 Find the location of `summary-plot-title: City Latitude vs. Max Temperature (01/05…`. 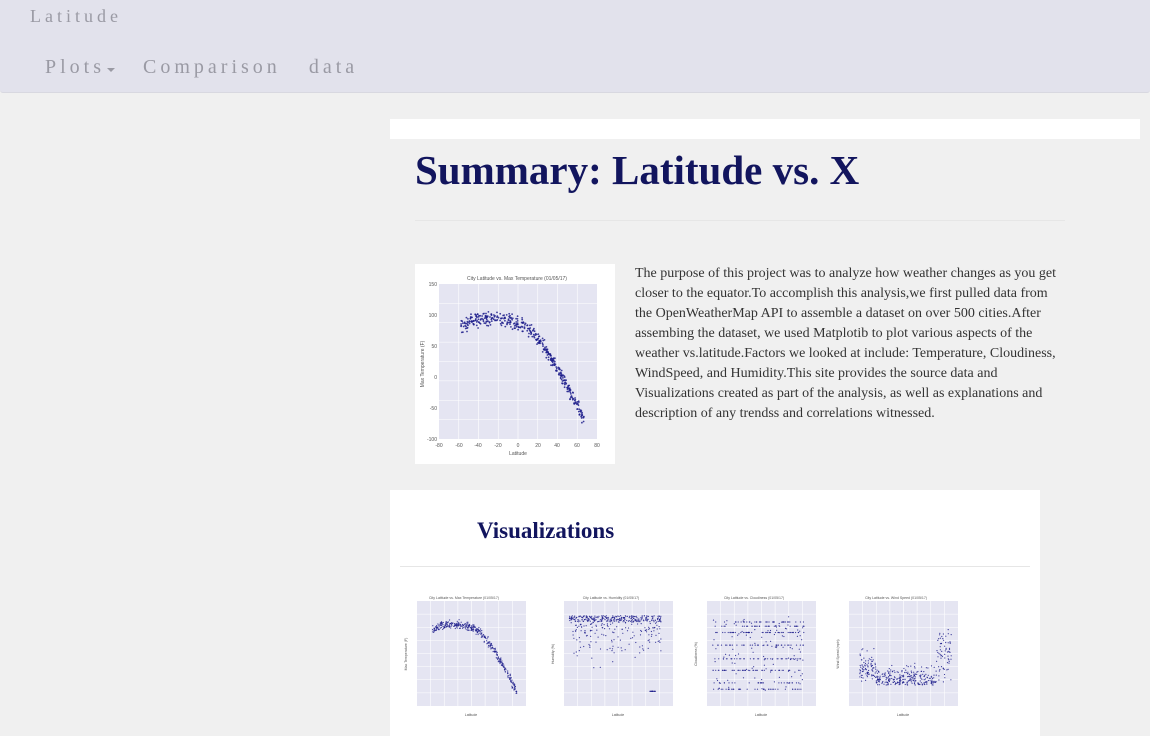

summary-plot-title: City Latitude vs. Max Temperature (01/05… is located at coordinates (517, 279).